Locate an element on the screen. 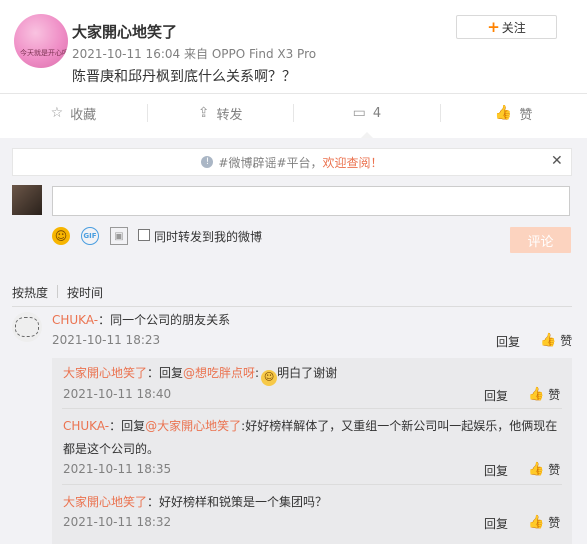 This screenshot has height=544, width=587. comment-author: CHUKA- is located at coordinates (75, 320).